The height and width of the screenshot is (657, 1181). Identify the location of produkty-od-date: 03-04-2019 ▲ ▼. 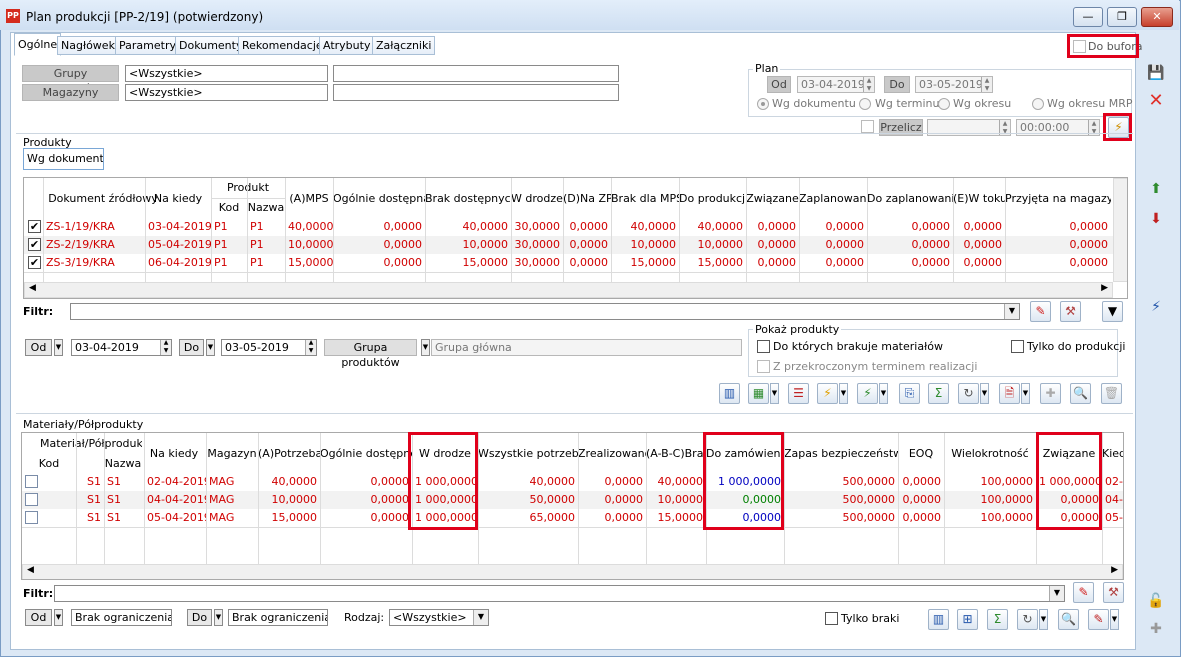
(121, 347).